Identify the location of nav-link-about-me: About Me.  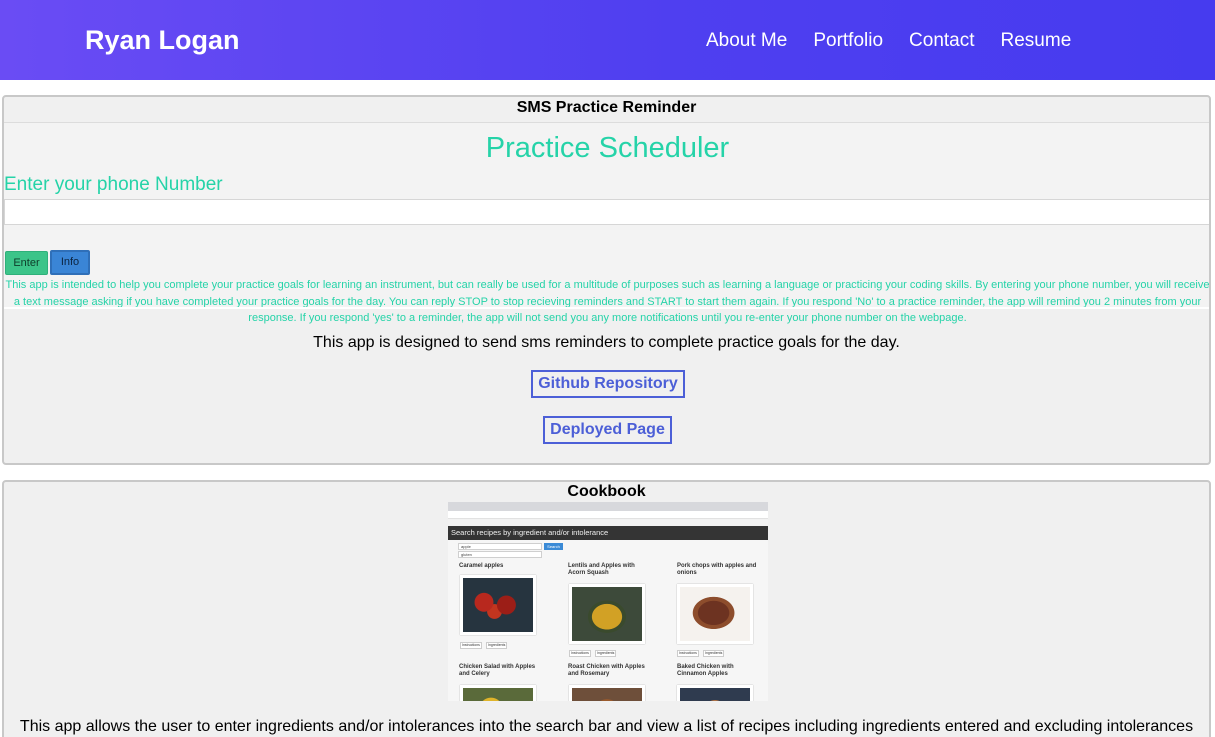
(746, 41).